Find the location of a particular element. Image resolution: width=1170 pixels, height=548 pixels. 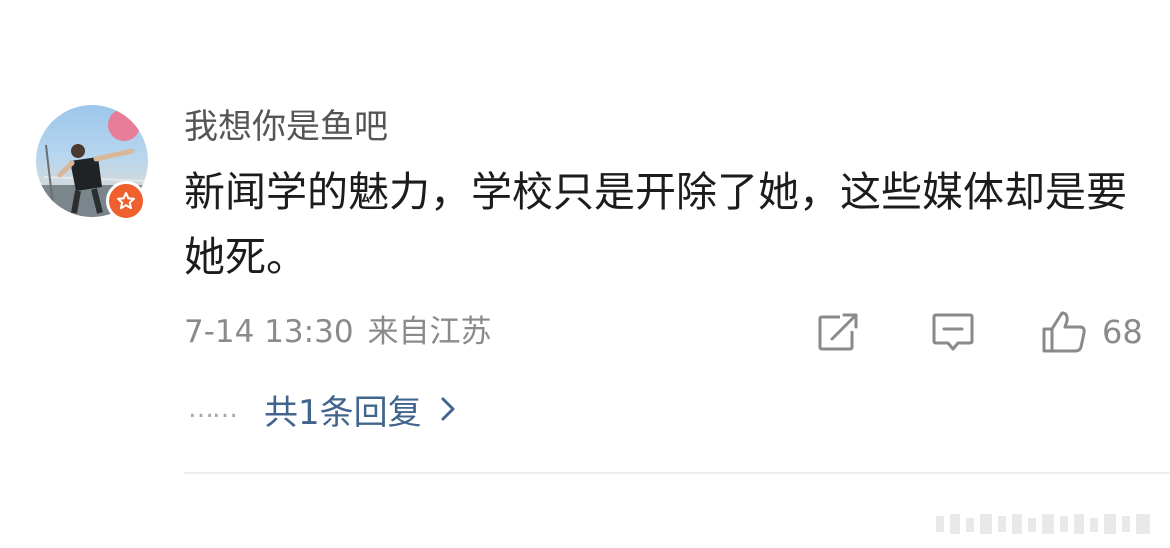

replies-row: …… 共1条回复 is located at coordinates (322, 409).